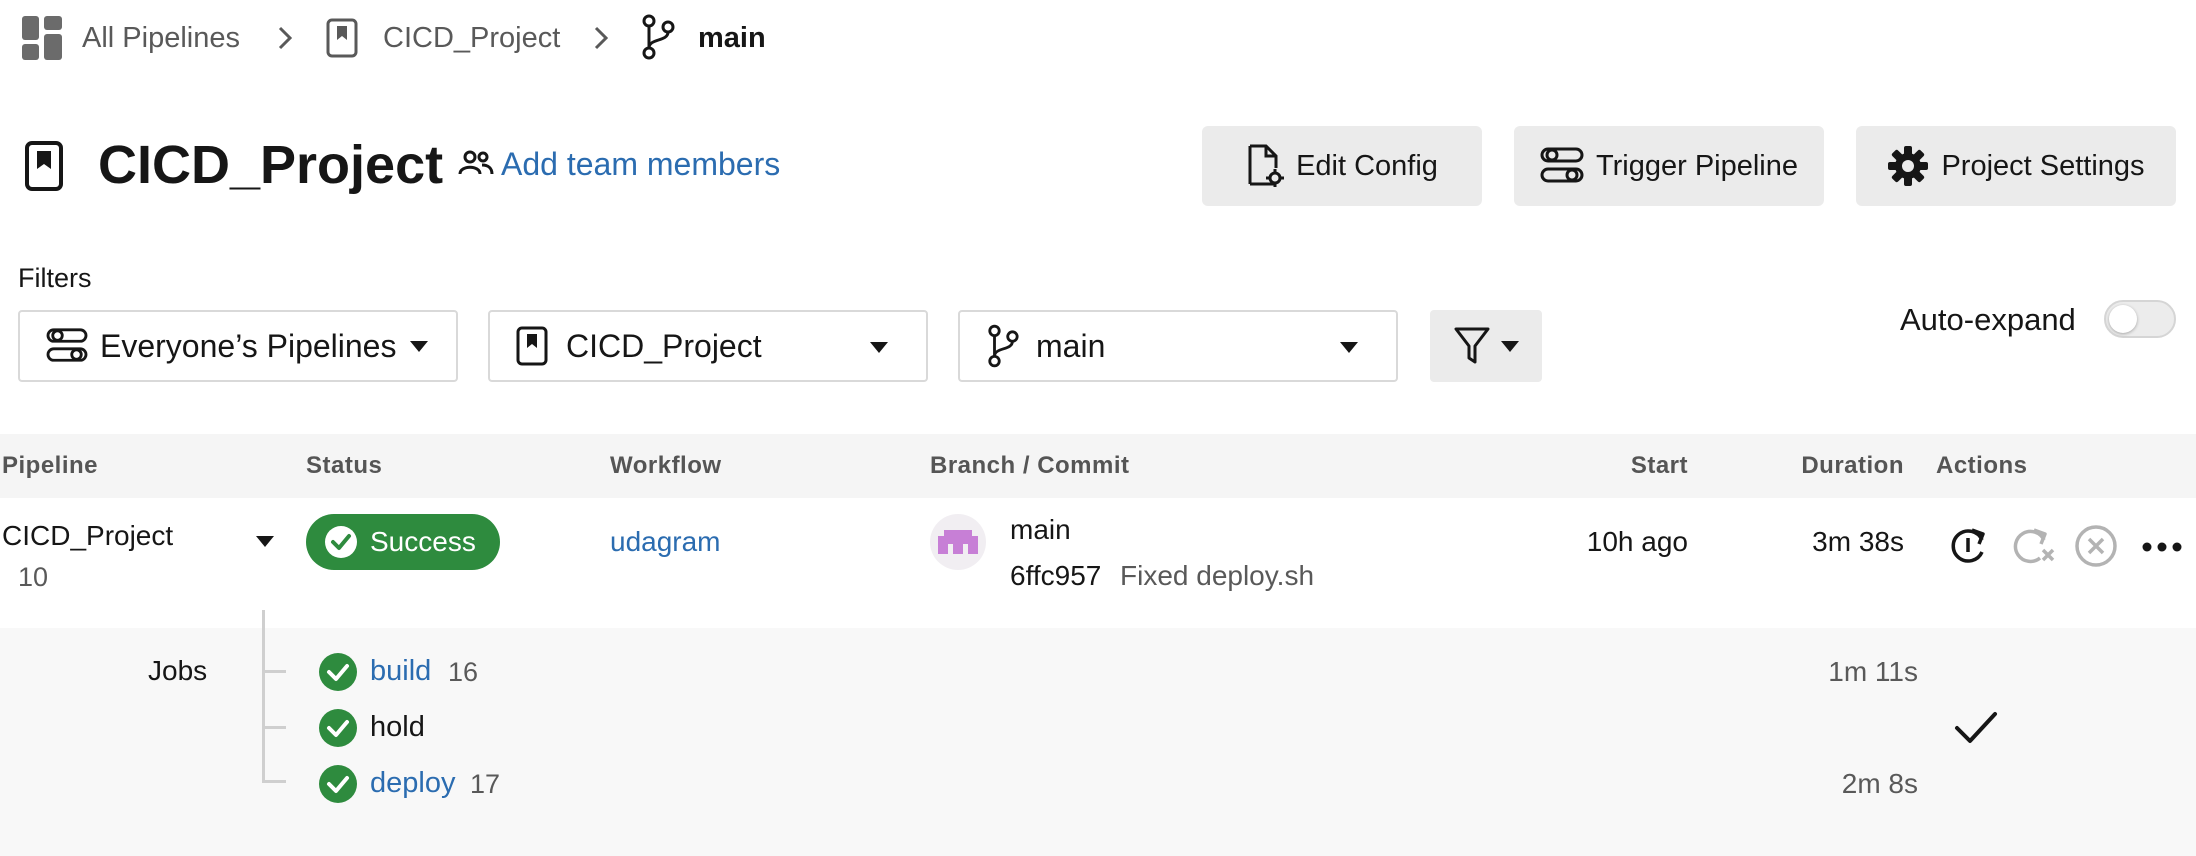 This screenshot has height=856, width=2196. I want to click on status-badge: Success, so click(403, 542).